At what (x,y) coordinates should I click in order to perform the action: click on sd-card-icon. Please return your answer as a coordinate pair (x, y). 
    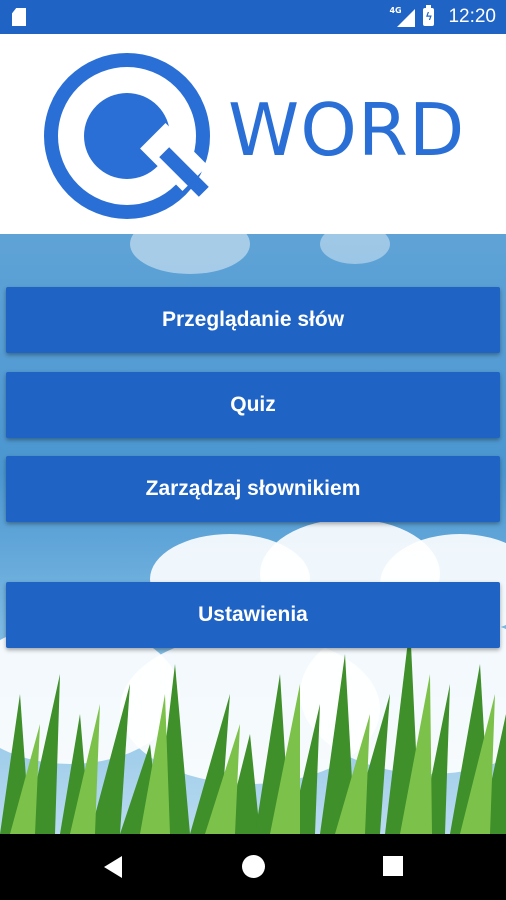
    Looking at the image, I should click on (19, 17).